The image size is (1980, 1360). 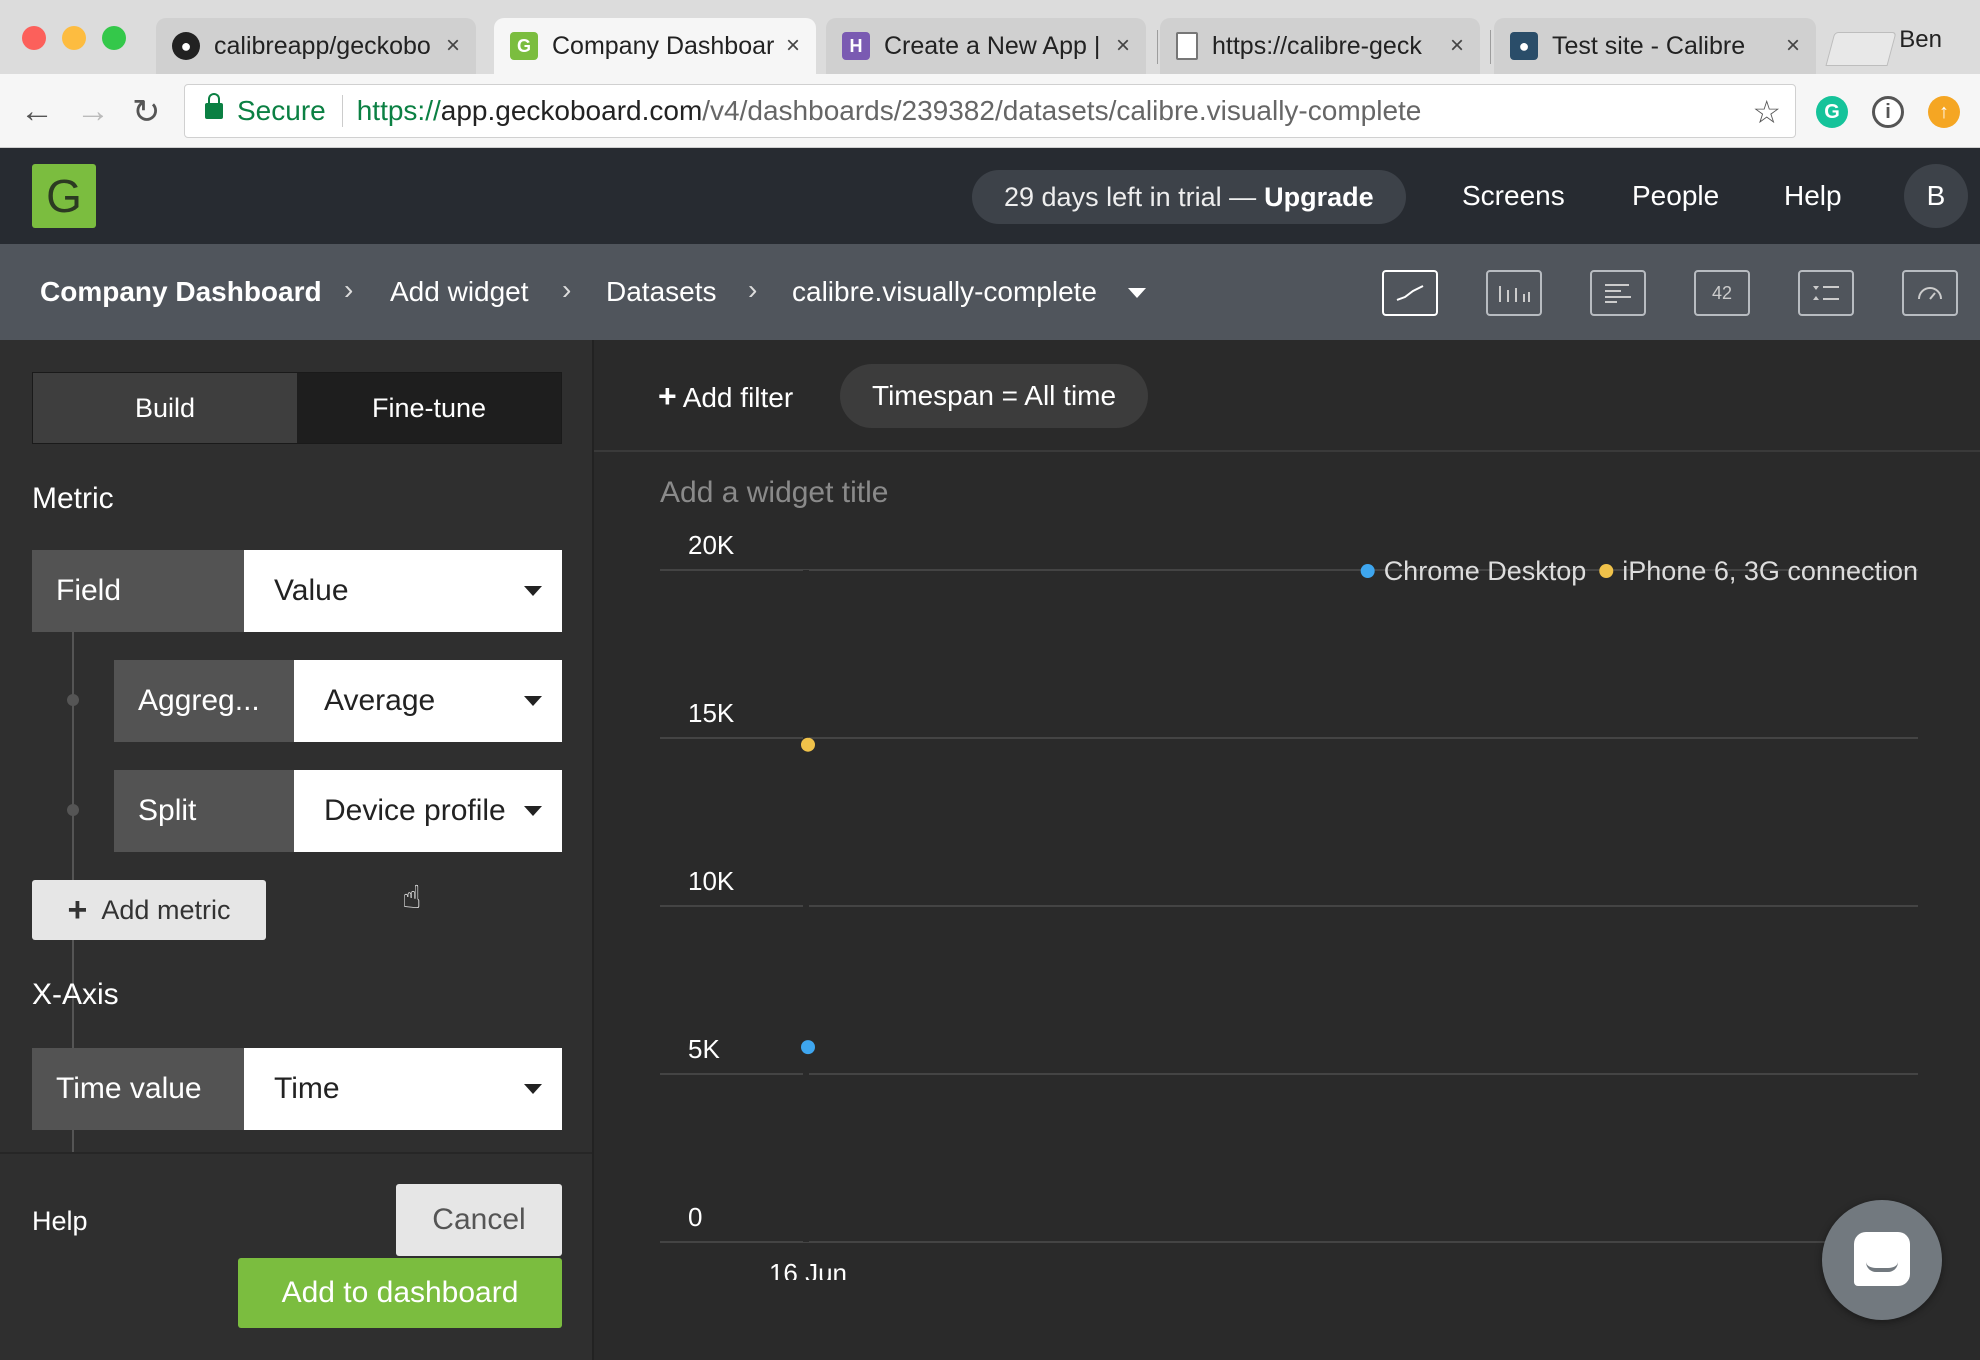 I want to click on x-axis-heading: X-Axis, so click(x=75, y=994).